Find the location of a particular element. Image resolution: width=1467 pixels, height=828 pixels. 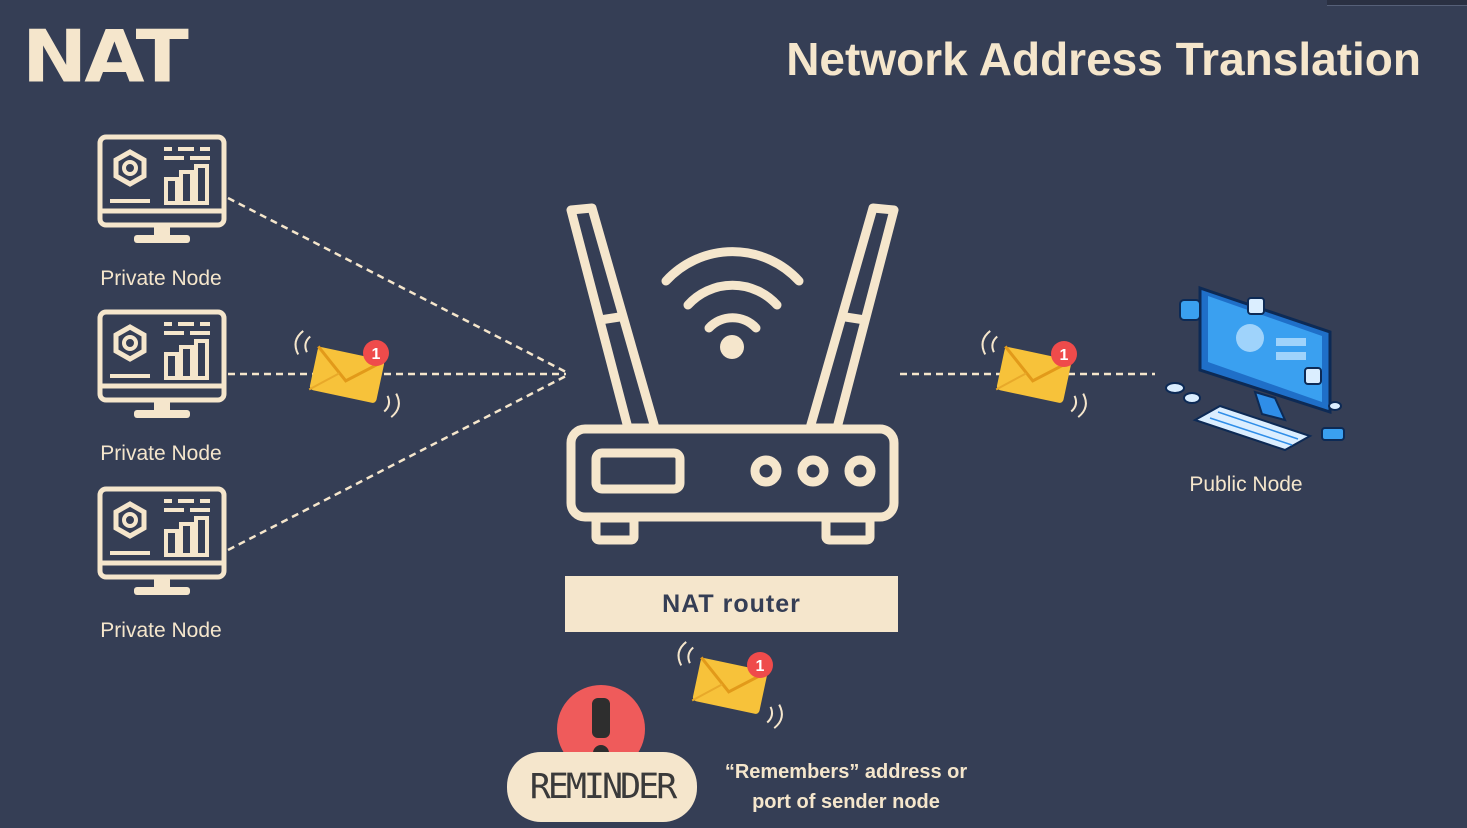

reminder-line-1: “Remembers” address or is located at coordinates (846, 772).